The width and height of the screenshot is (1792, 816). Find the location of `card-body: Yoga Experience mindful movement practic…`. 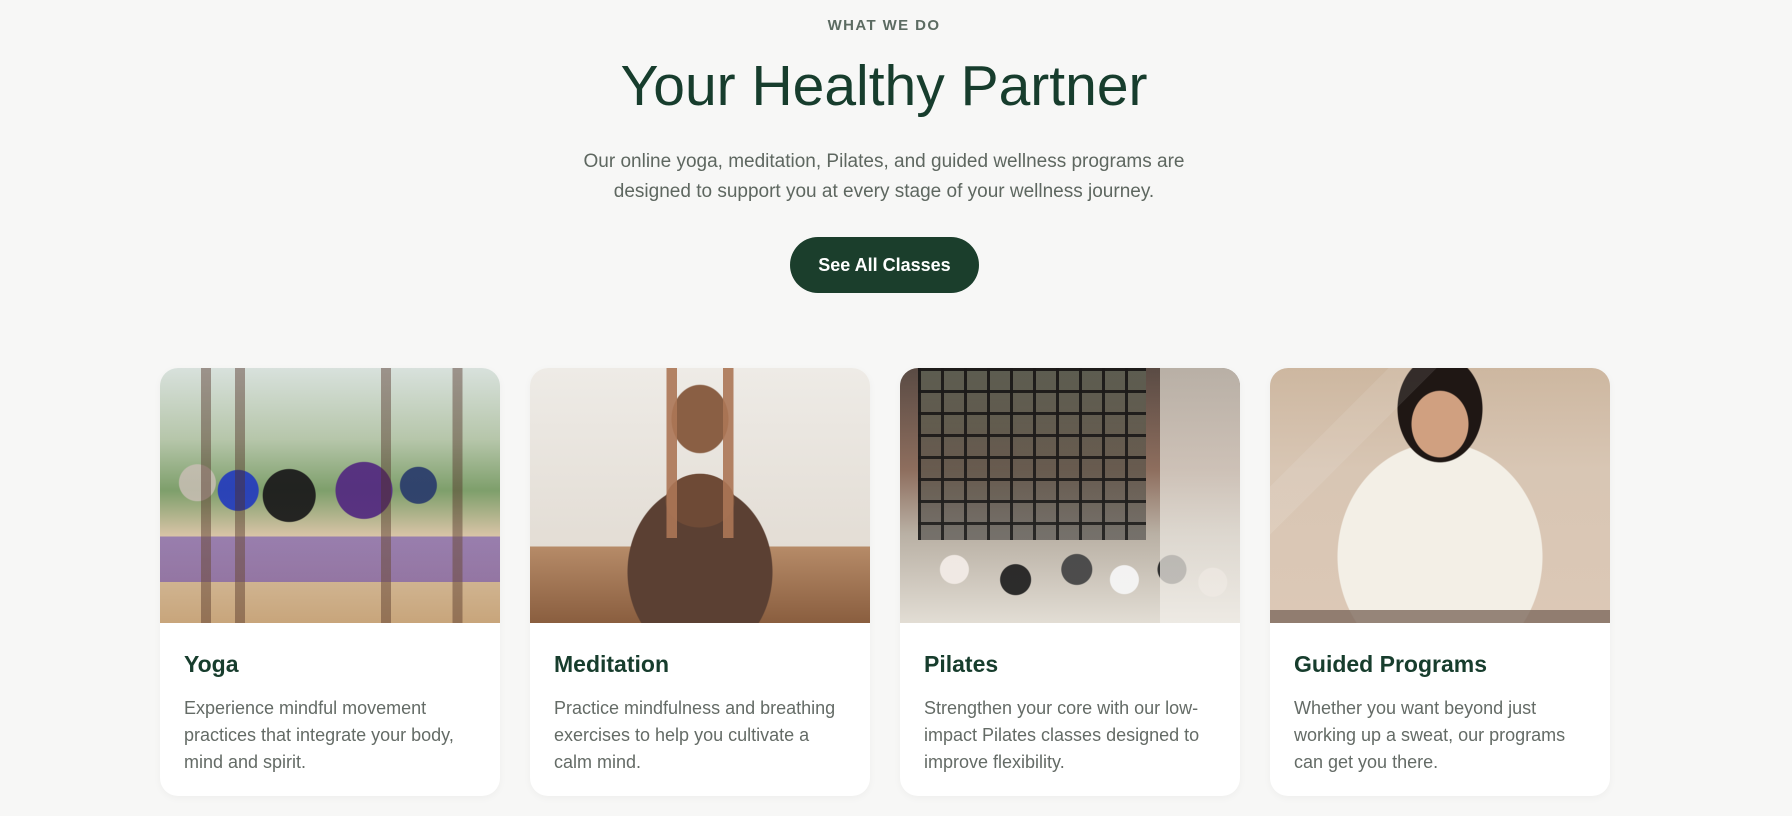

card-body: Yoga Experience mindful movement practic… is located at coordinates (330, 699).